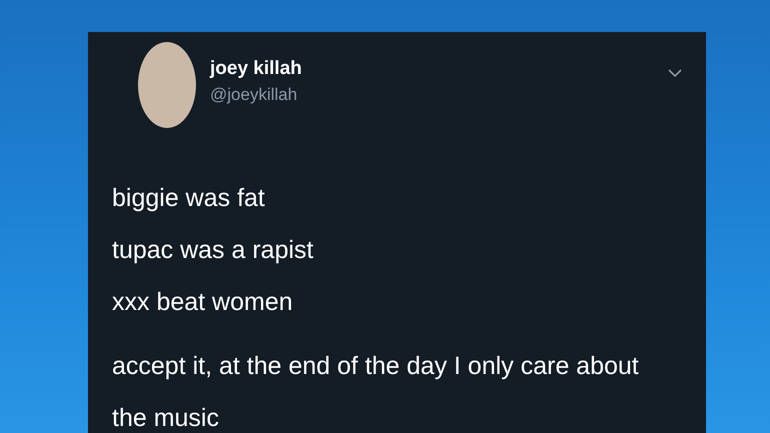 The height and width of the screenshot is (433, 770). What do you see at coordinates (213, 250) in the screenshot?
I see `tweet-text: tupac was a rapist` at bounding box center [213, 250].